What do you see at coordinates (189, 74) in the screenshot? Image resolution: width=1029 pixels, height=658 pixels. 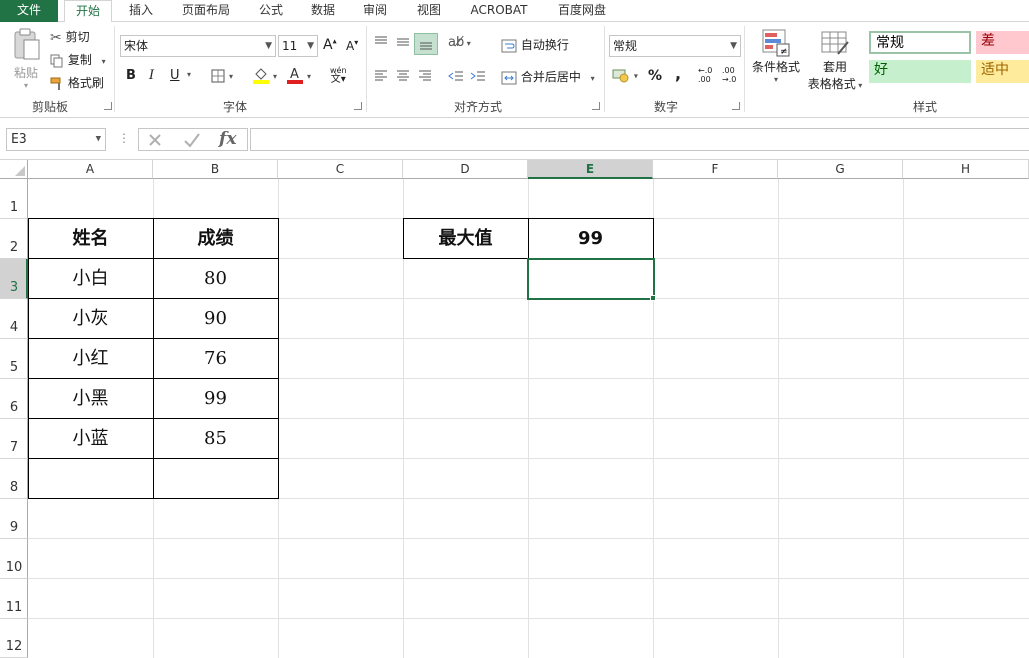 I see `underline-dropdown-icon: ▾` at bounding box center [189, 74].